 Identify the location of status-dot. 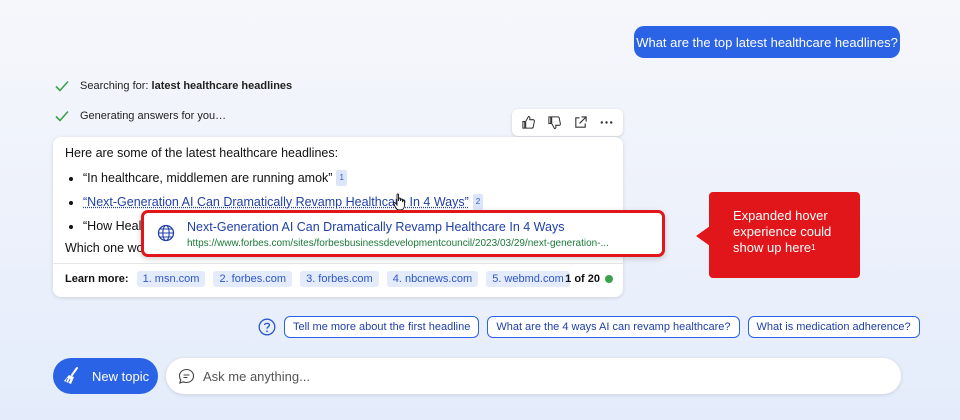
(609, 279).